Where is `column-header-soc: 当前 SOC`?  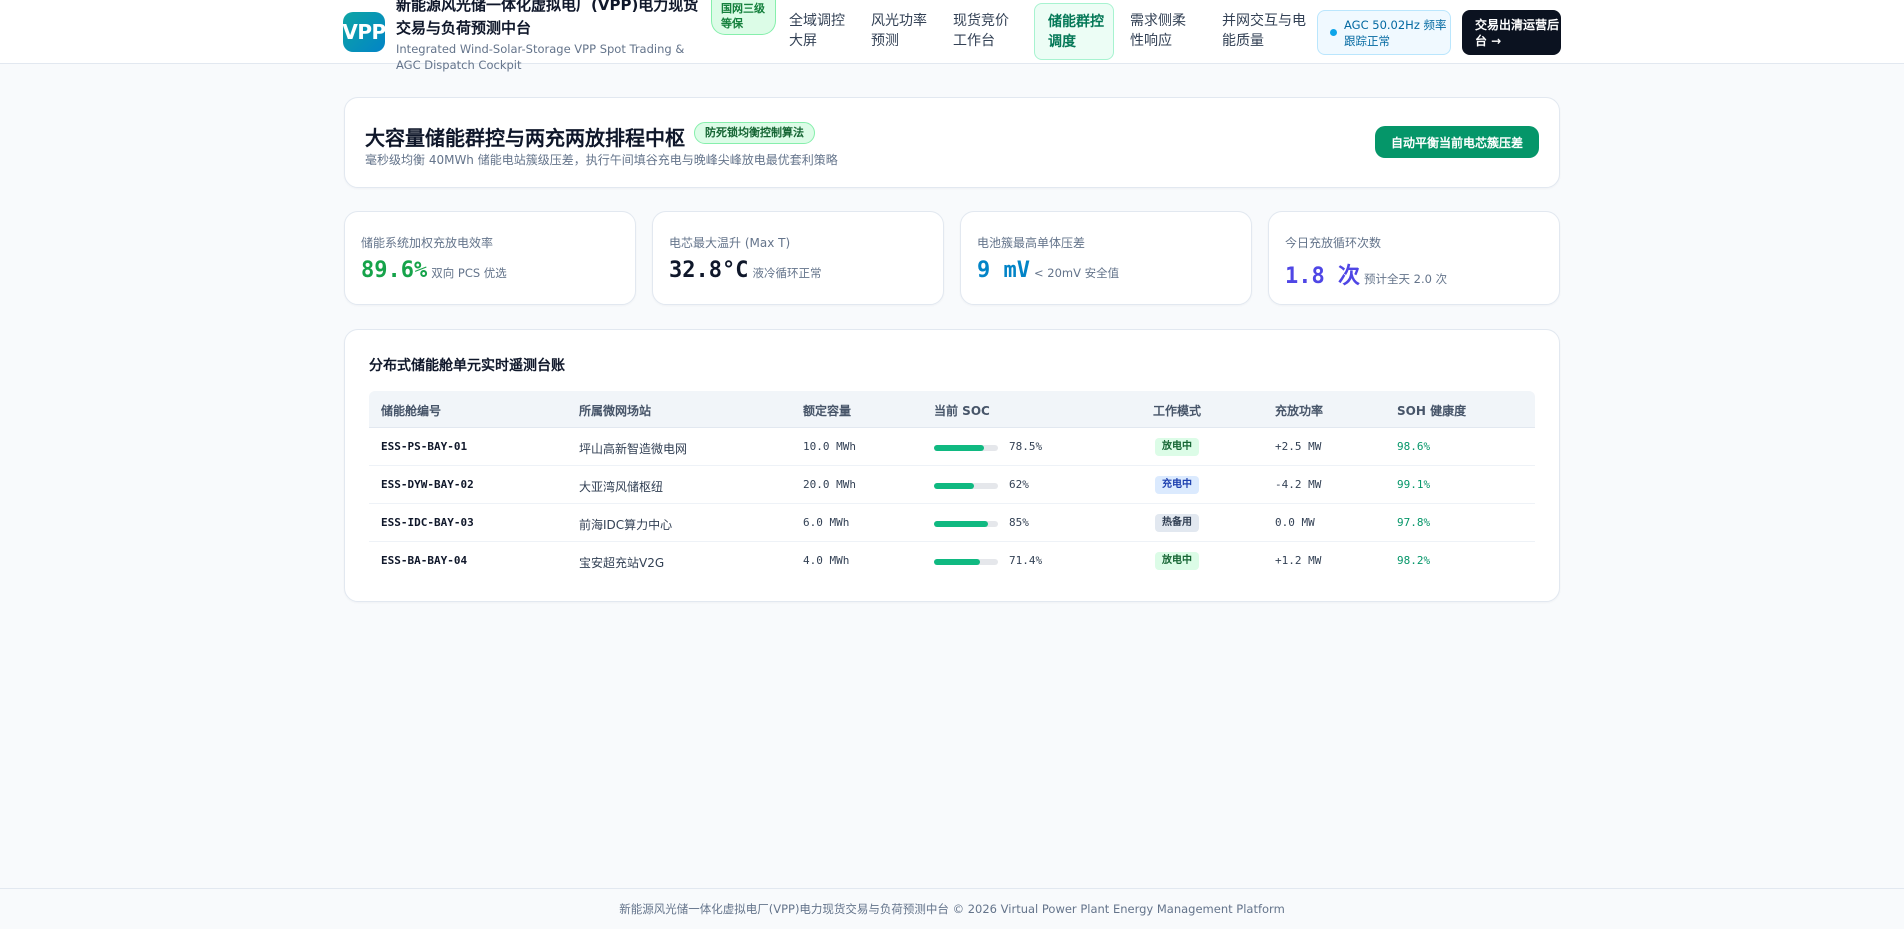 column-header-soc: 当前 SOC is located at coordinates (962, 411).